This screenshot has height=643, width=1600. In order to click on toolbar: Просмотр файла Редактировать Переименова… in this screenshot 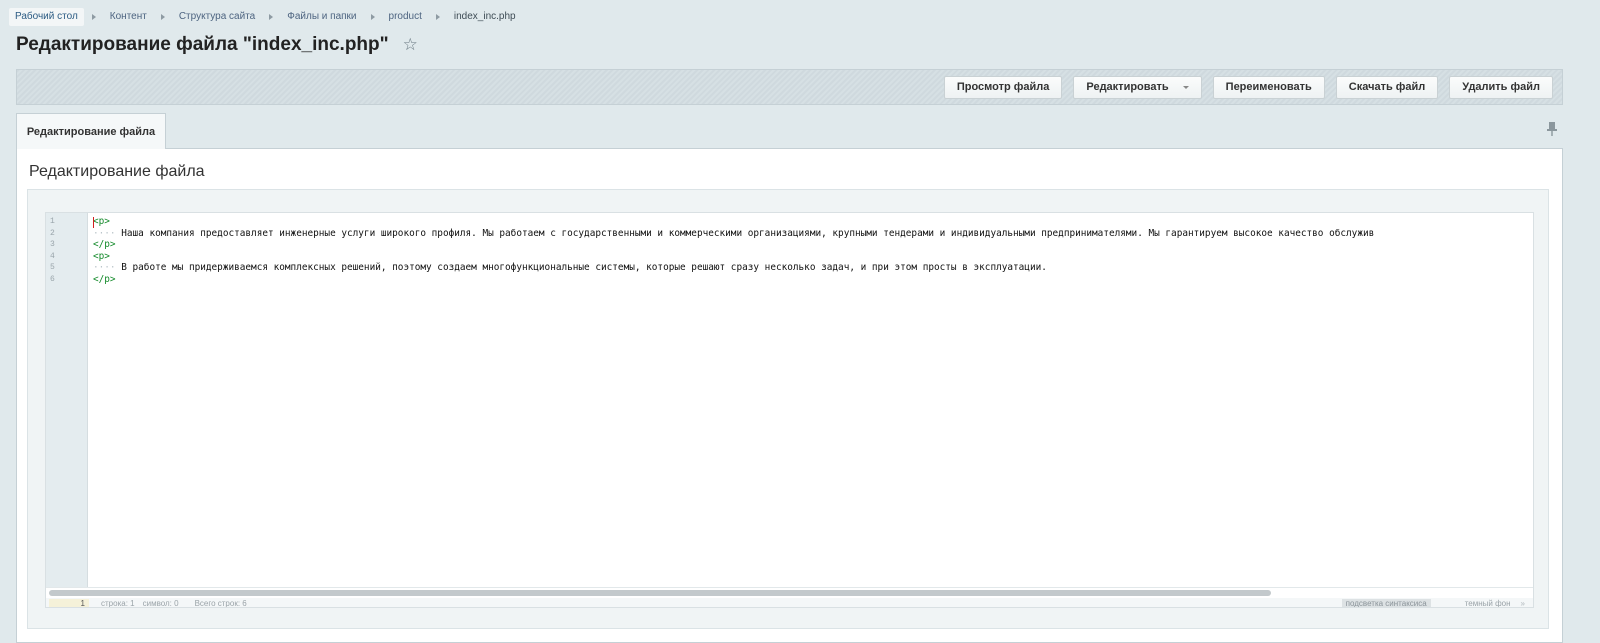, I will do `click(789, 87)`.